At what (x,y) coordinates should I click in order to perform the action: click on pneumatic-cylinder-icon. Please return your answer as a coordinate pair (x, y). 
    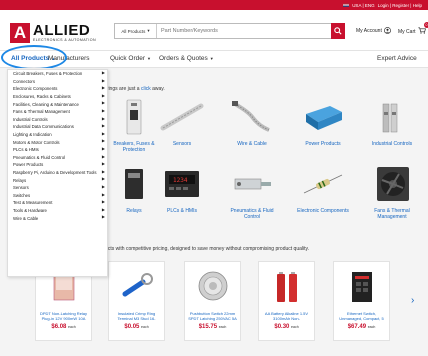
    Looking at the image, I should click on (252, 184).